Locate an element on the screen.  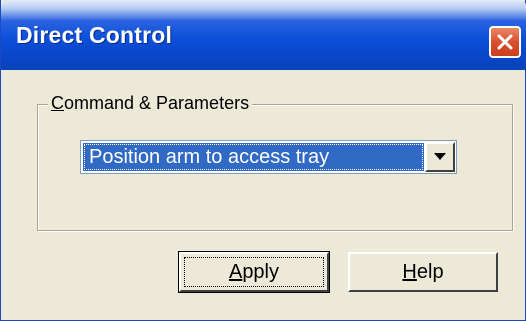
command-select-value: Position arm to access tray is located at coordinates (253, 157).